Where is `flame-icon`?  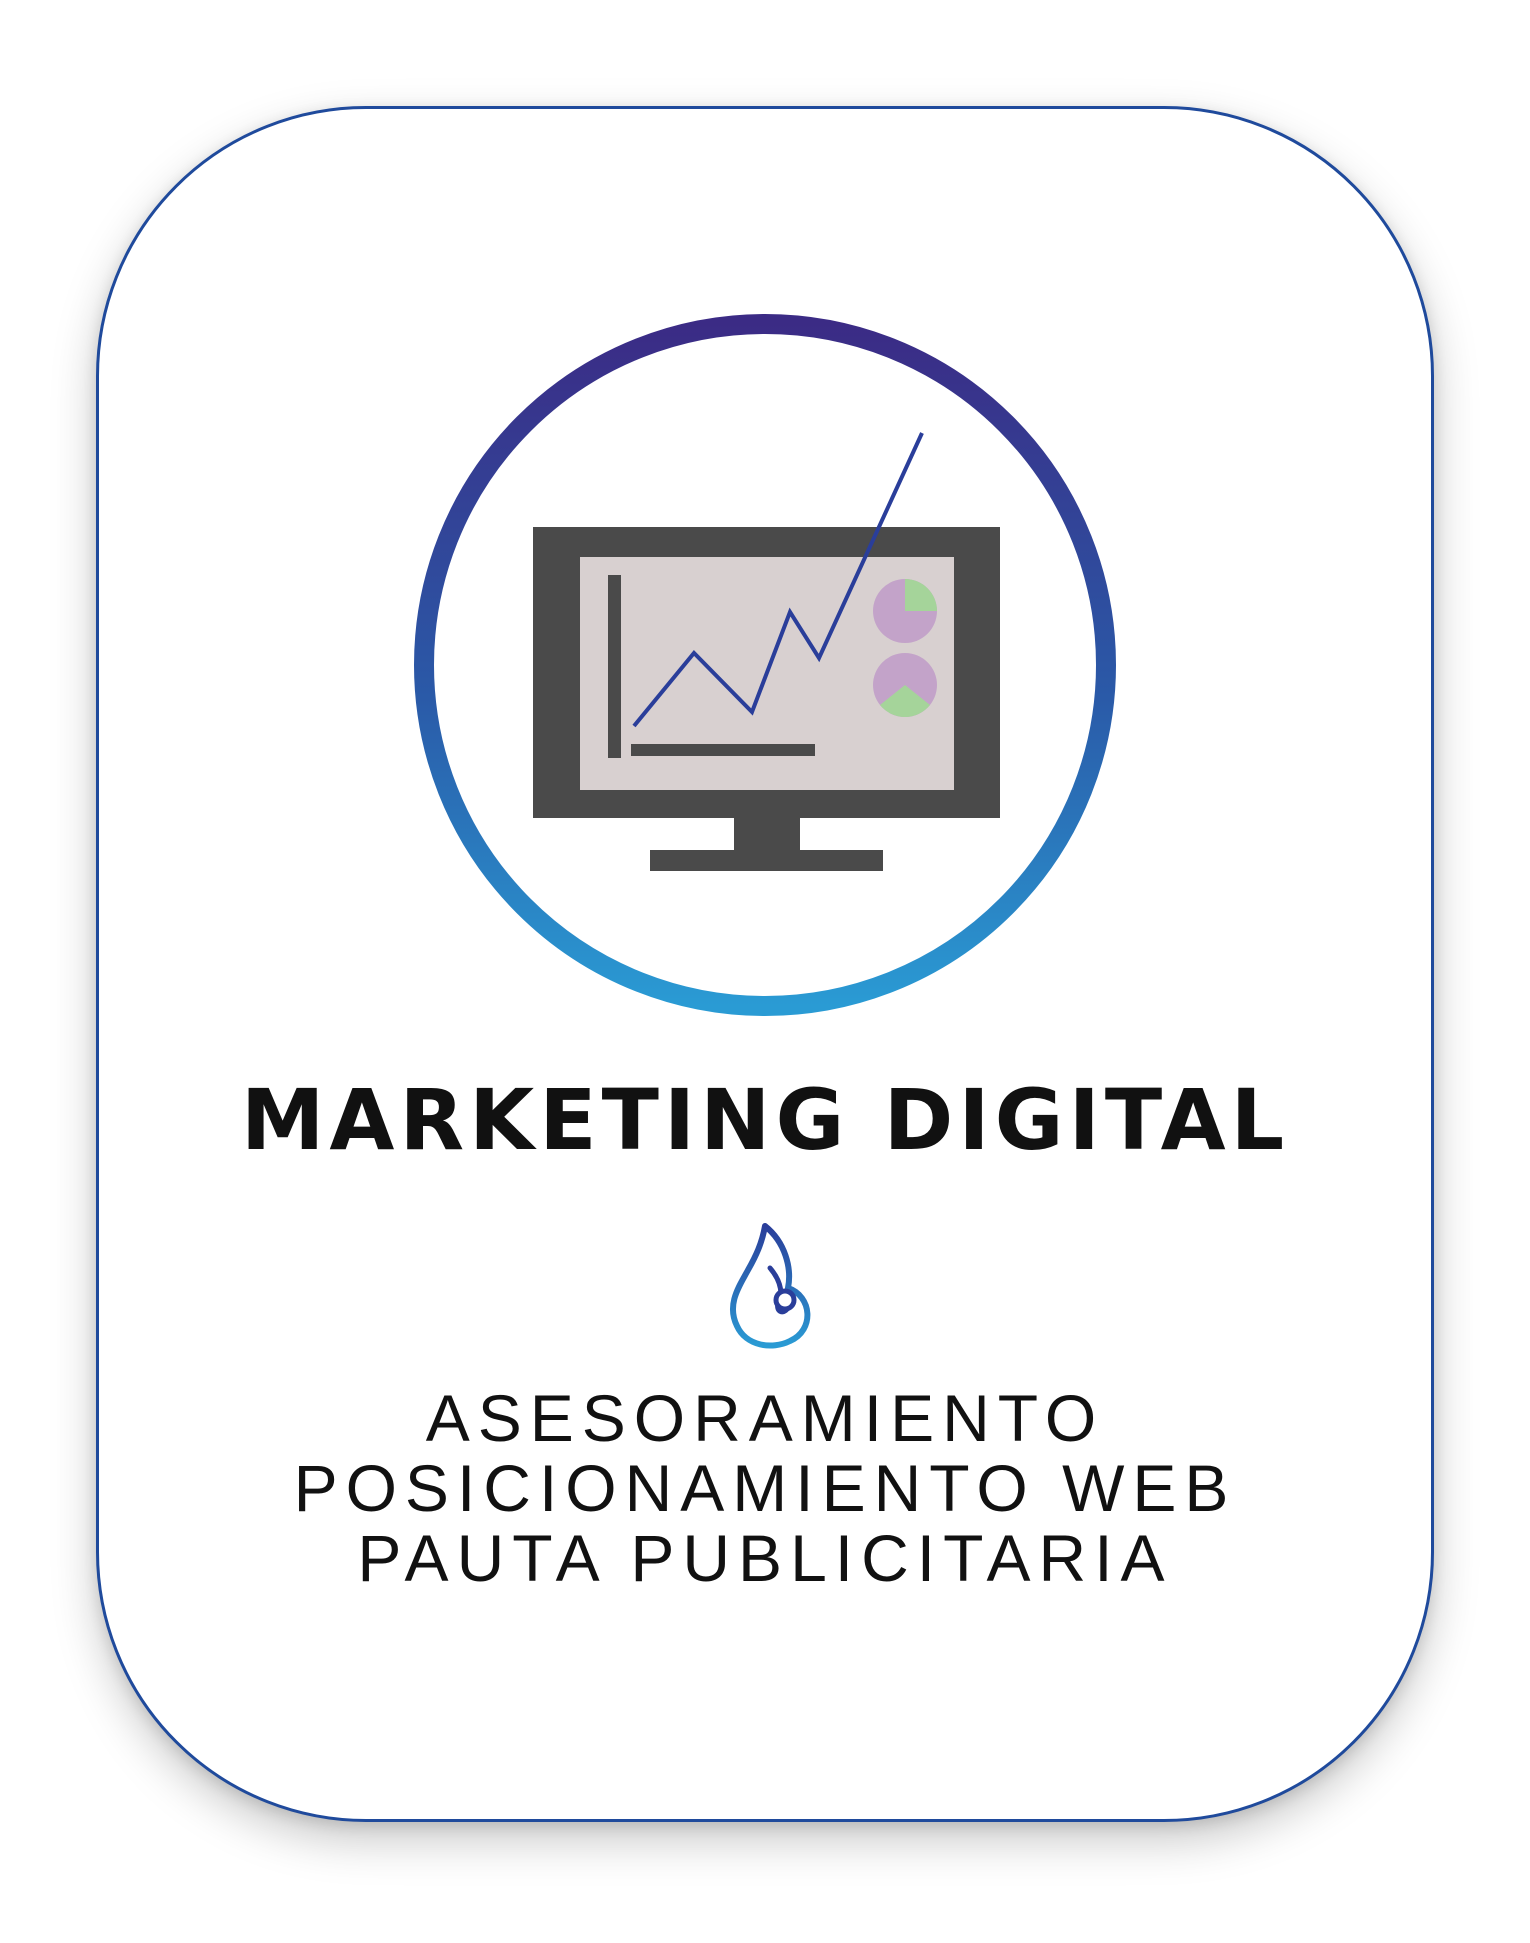 flame-icon is located at coordinates (770, 1286).